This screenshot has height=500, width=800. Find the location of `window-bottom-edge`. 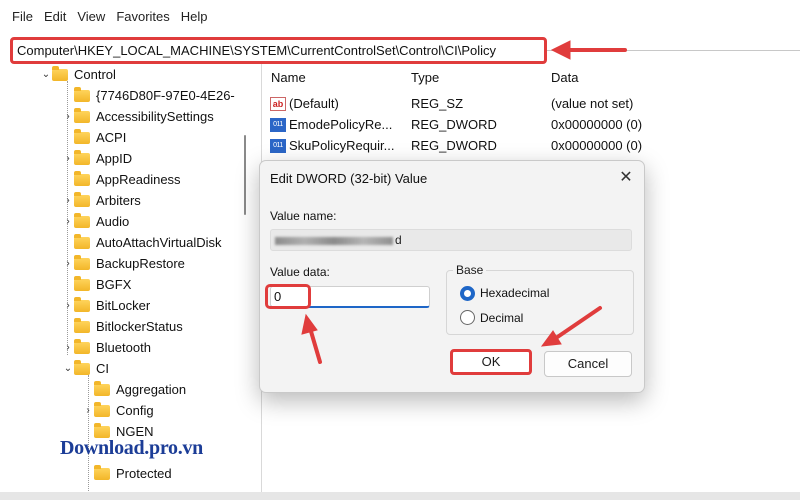

window-bottom-edge is located at coordinates (400, 496).